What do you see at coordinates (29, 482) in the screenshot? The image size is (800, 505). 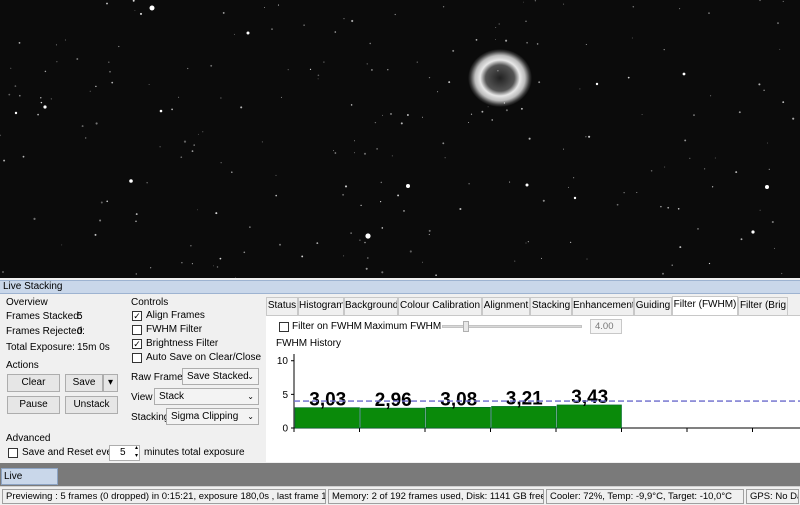 I see `dock-tab-live-stacking: Live Stacking` at bounding box center [29, 482].